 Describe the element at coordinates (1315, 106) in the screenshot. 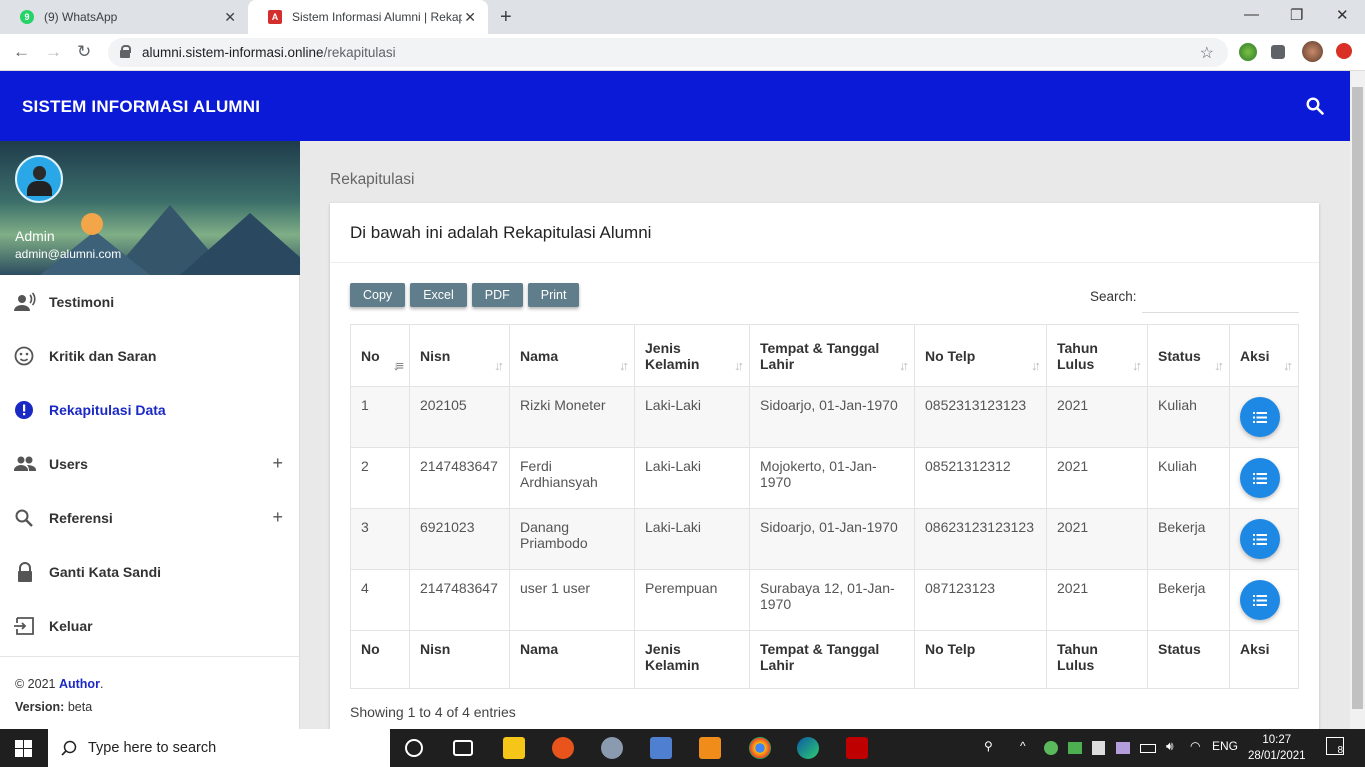

I see `search-icon` at that location.